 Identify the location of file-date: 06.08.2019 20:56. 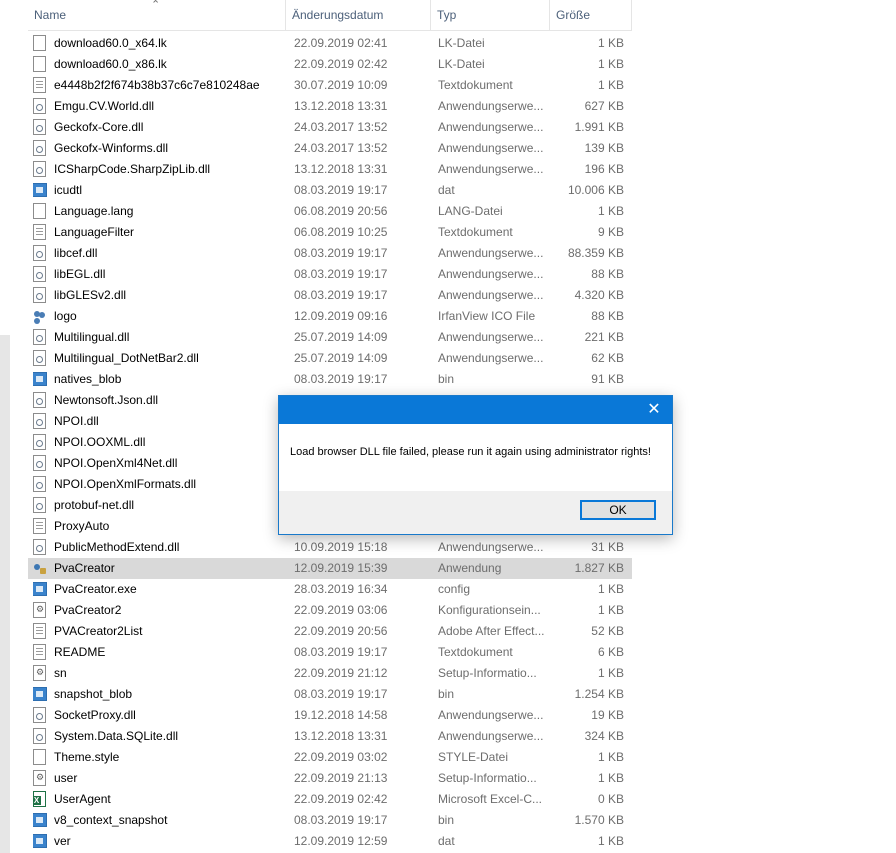
(341, 211).